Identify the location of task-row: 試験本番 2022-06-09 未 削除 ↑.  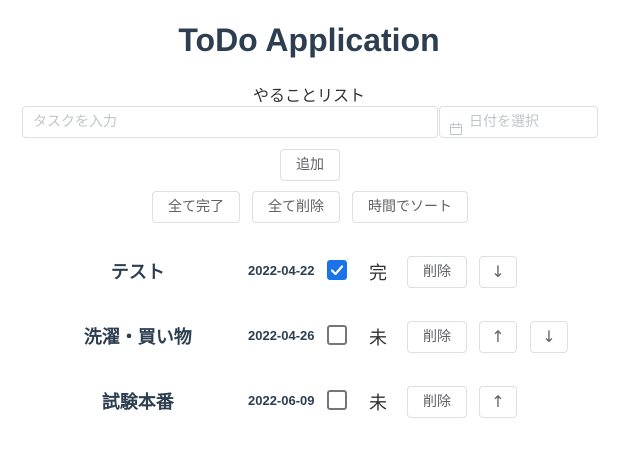
(309, 404).